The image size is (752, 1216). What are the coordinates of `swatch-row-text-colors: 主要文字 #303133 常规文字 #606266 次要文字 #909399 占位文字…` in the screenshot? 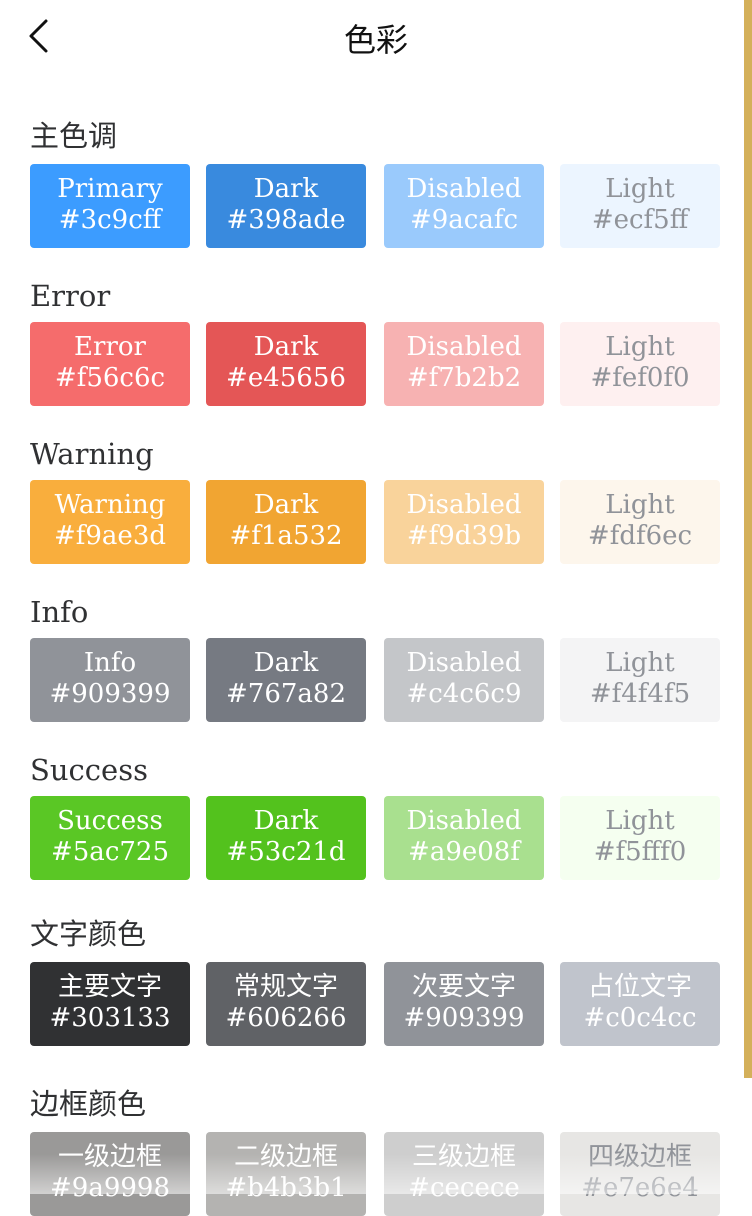 It's located at (375, 1004).